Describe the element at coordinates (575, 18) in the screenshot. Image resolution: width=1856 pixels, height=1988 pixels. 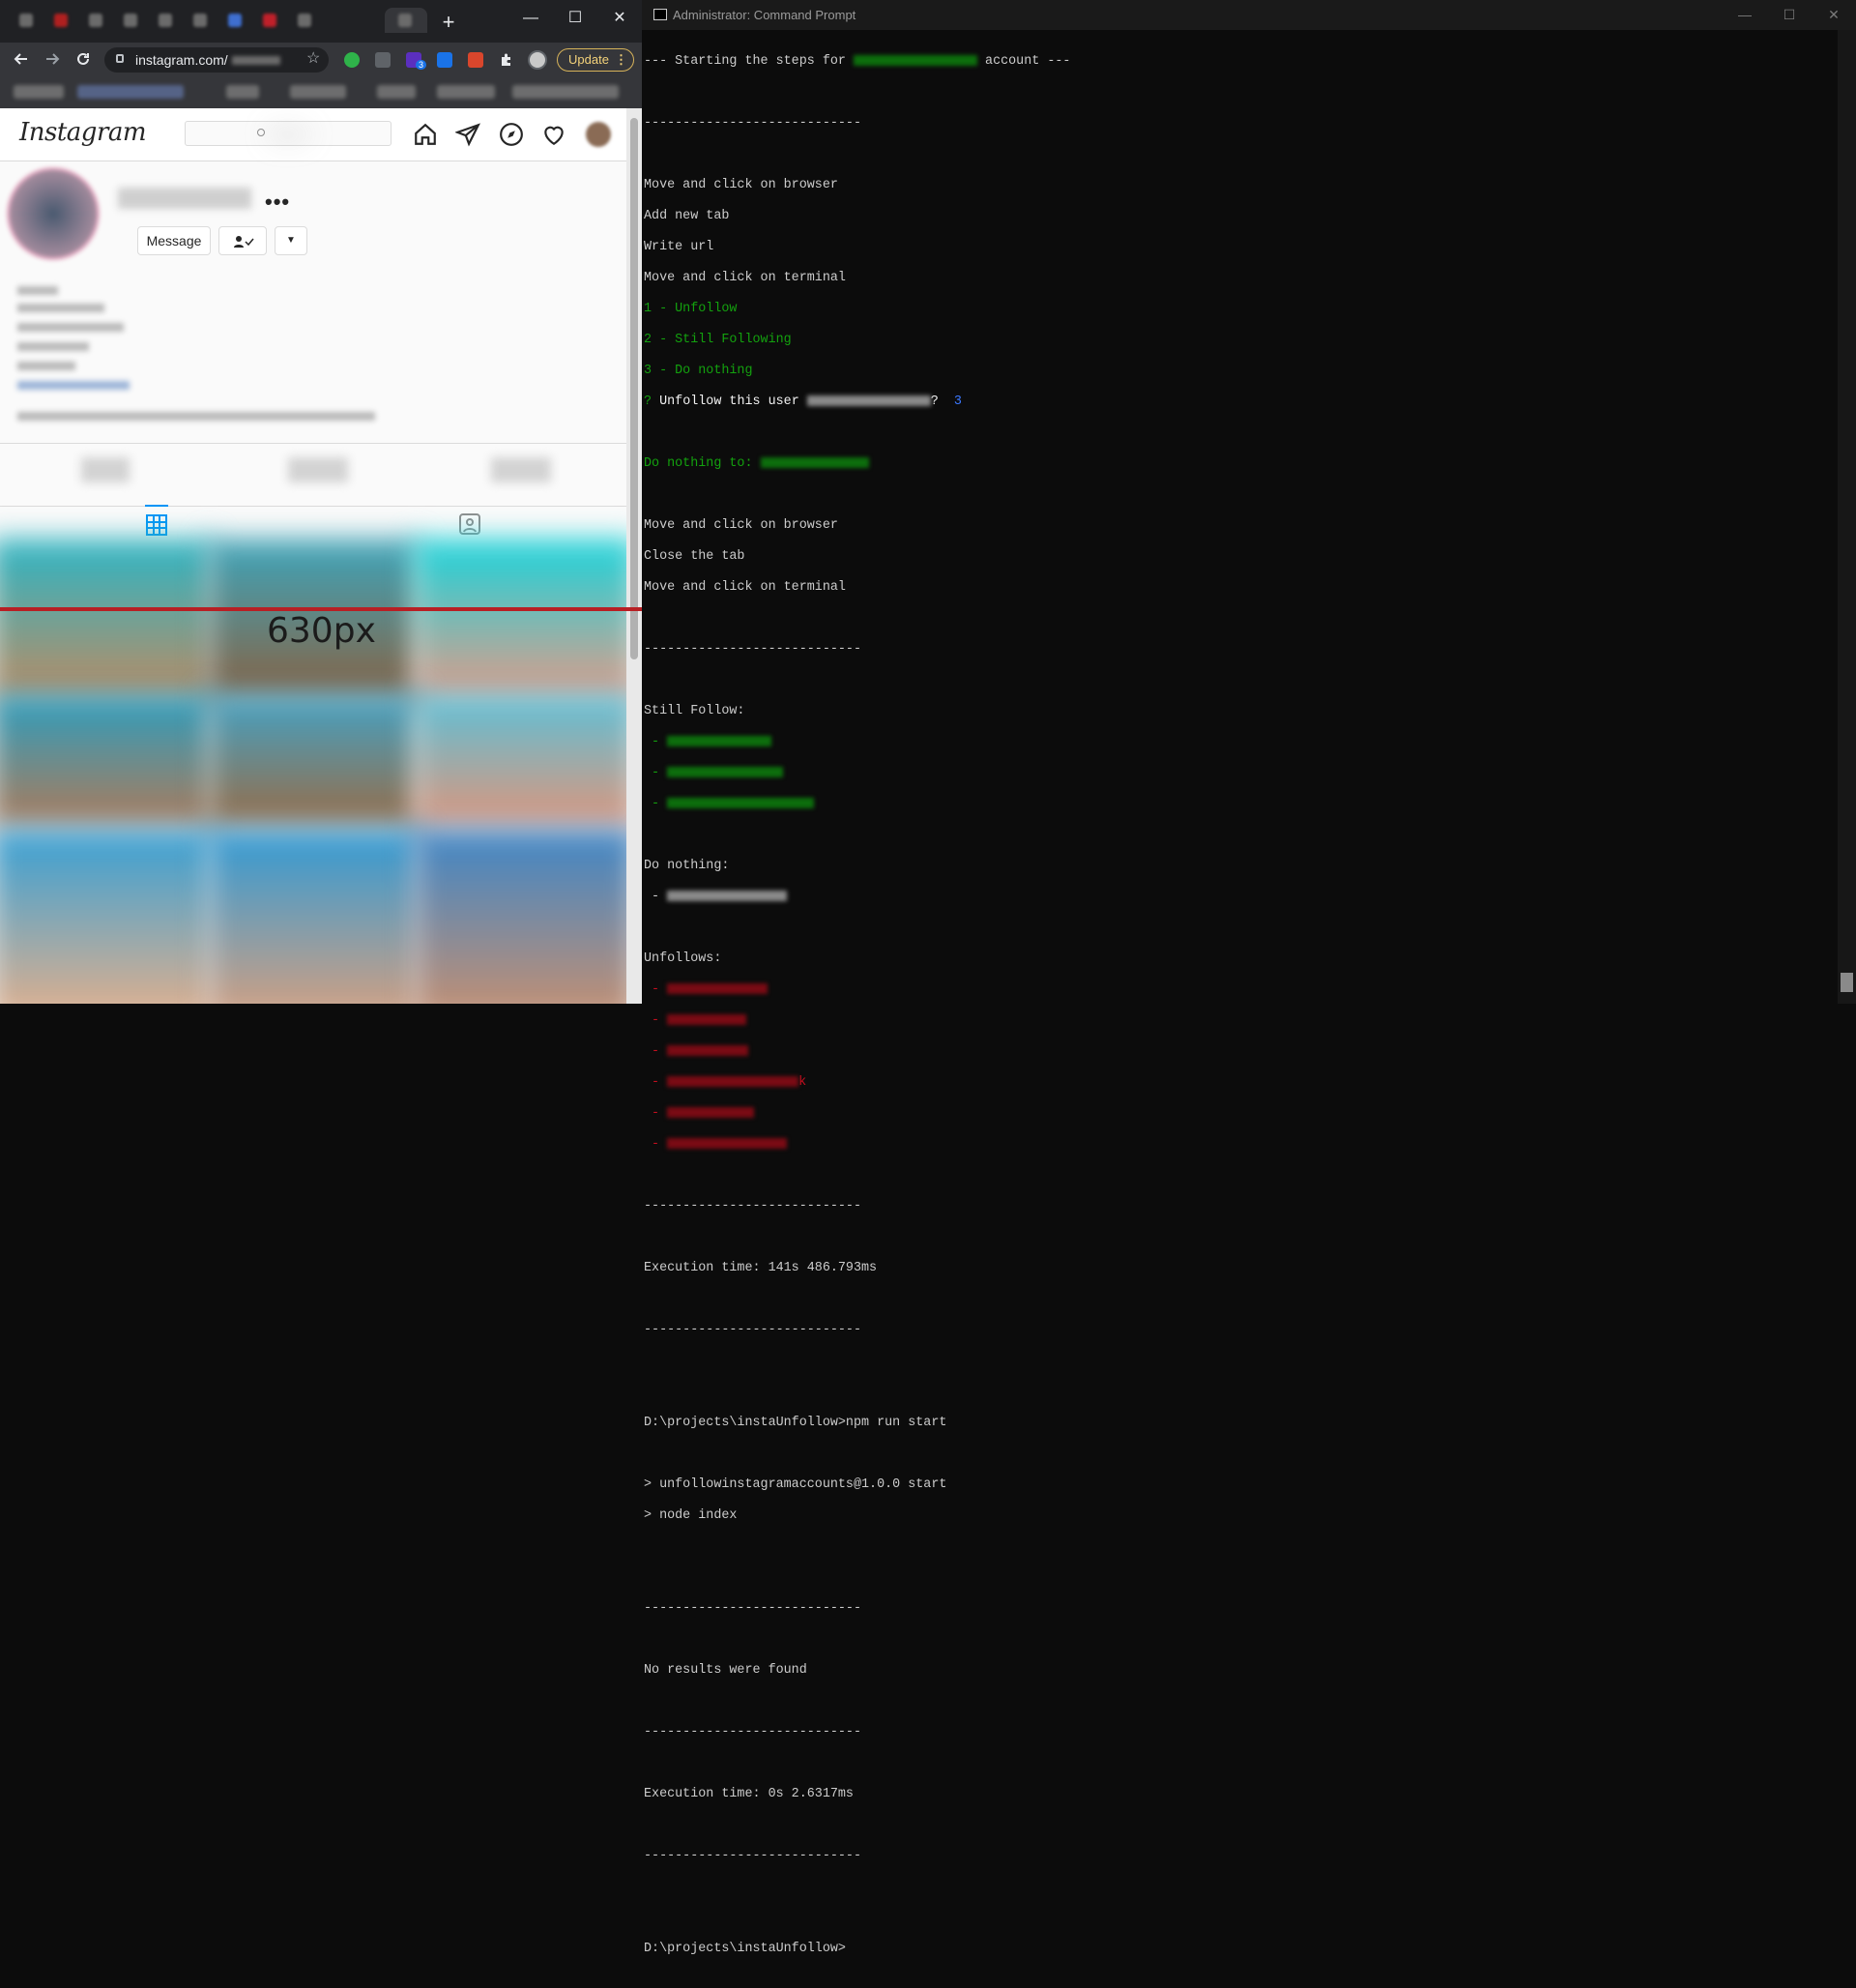
I see `browser-maximize-button: ☐` at that location.